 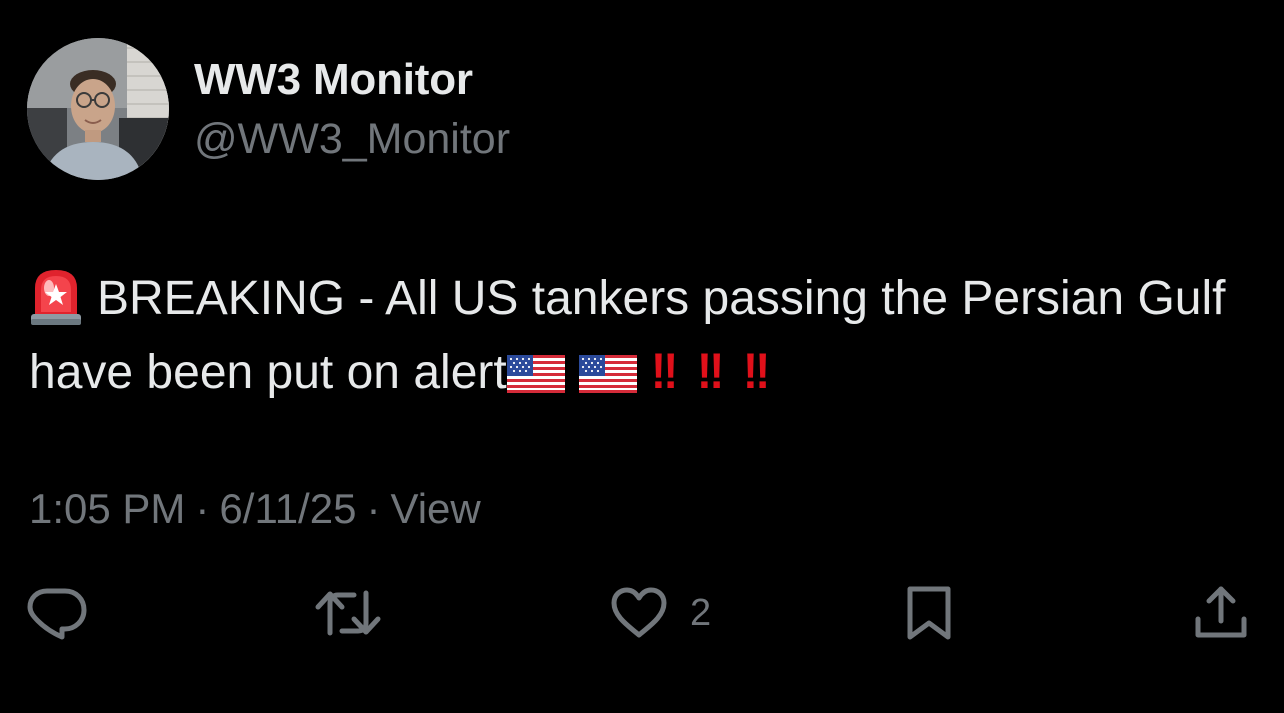 I want to click on avatar, so click(x=98, y=109).